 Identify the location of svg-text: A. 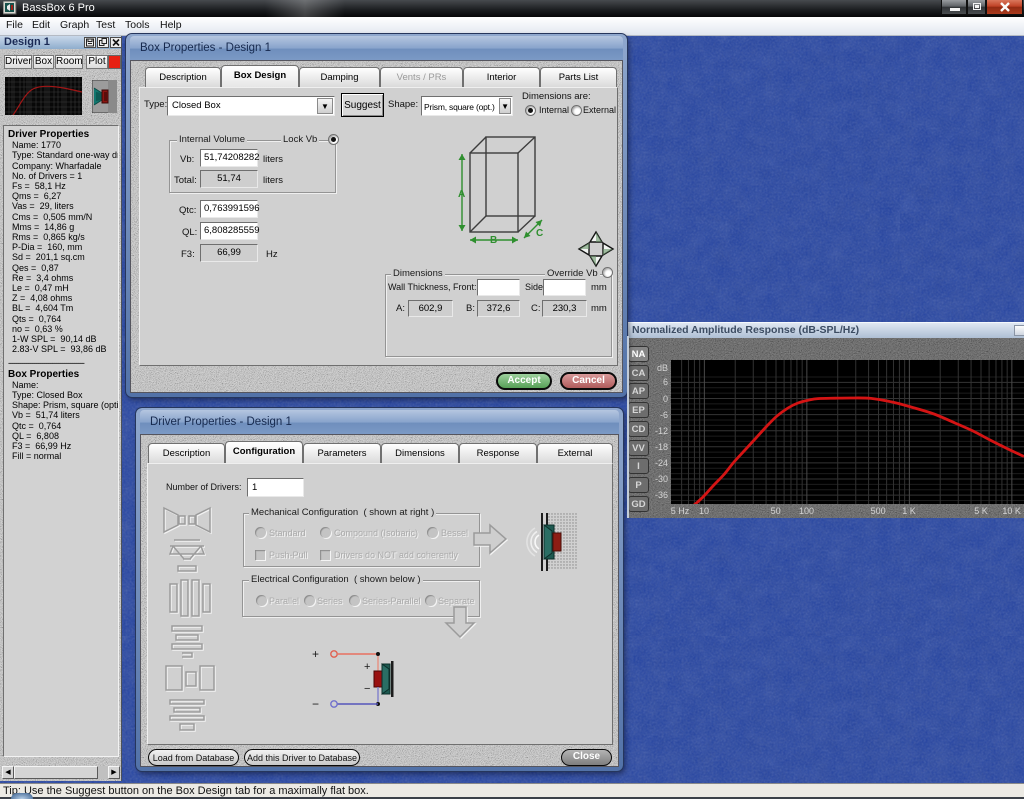
(461, 194).